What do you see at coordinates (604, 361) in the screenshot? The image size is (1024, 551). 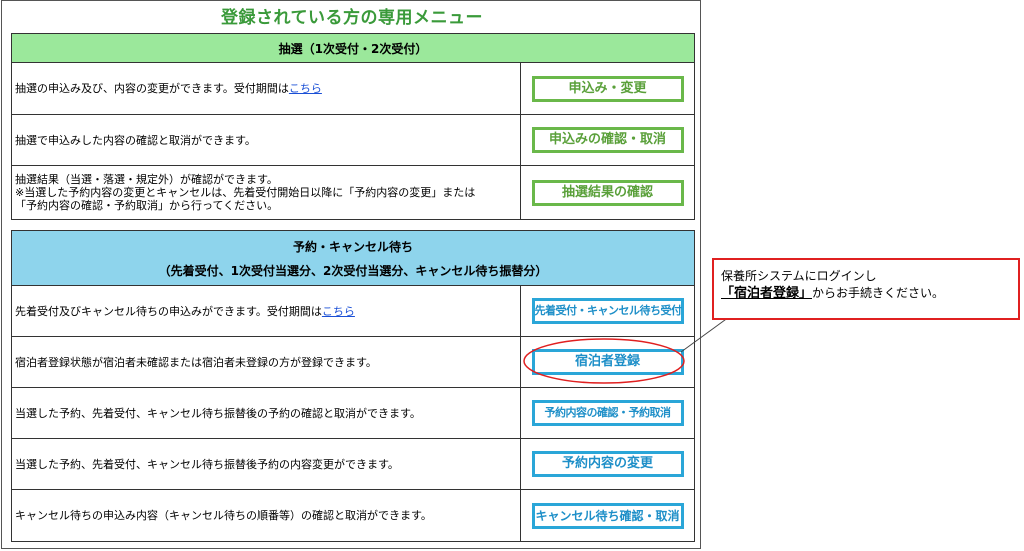 I see `highlight-ellipse` at bounding box center [604, 361].